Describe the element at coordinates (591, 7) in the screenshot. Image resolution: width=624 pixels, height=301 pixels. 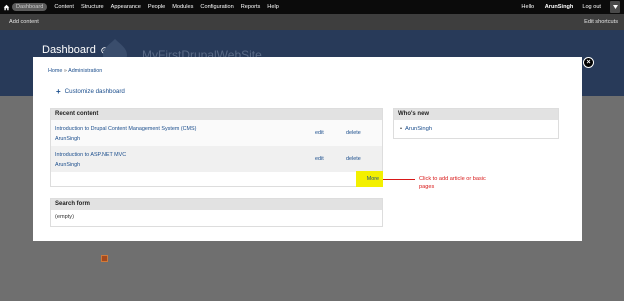
I see `logout-link: Log out` at that location.